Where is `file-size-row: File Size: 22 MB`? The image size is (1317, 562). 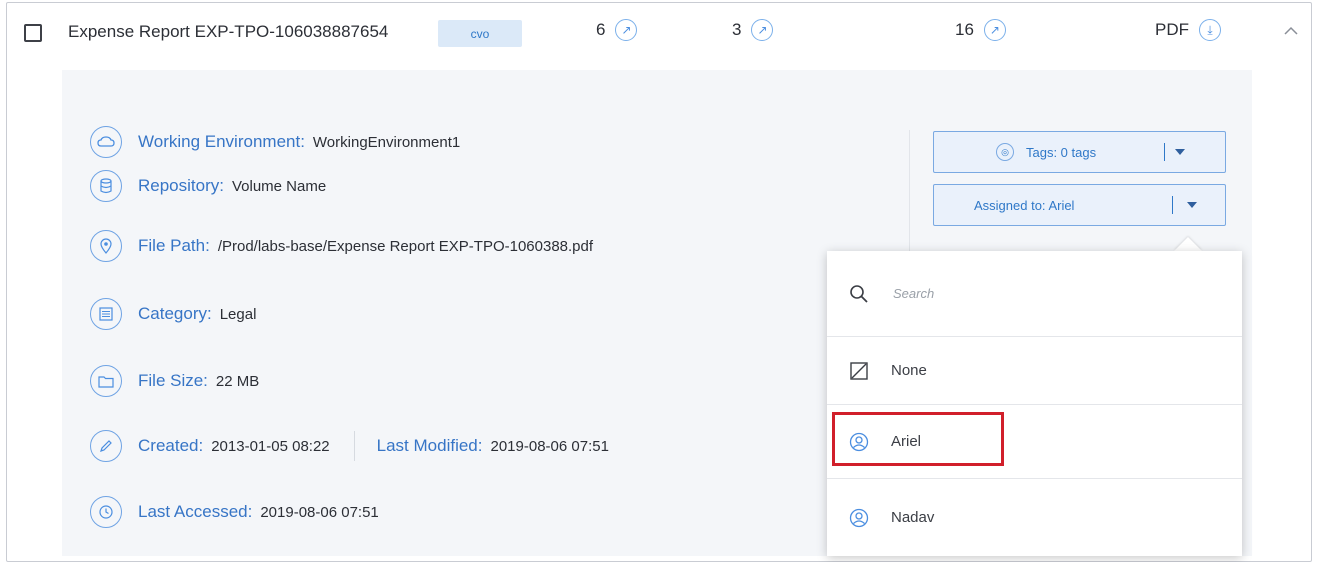
file-size-row: File Size: 22 MB is located at coordinates (174, 381).